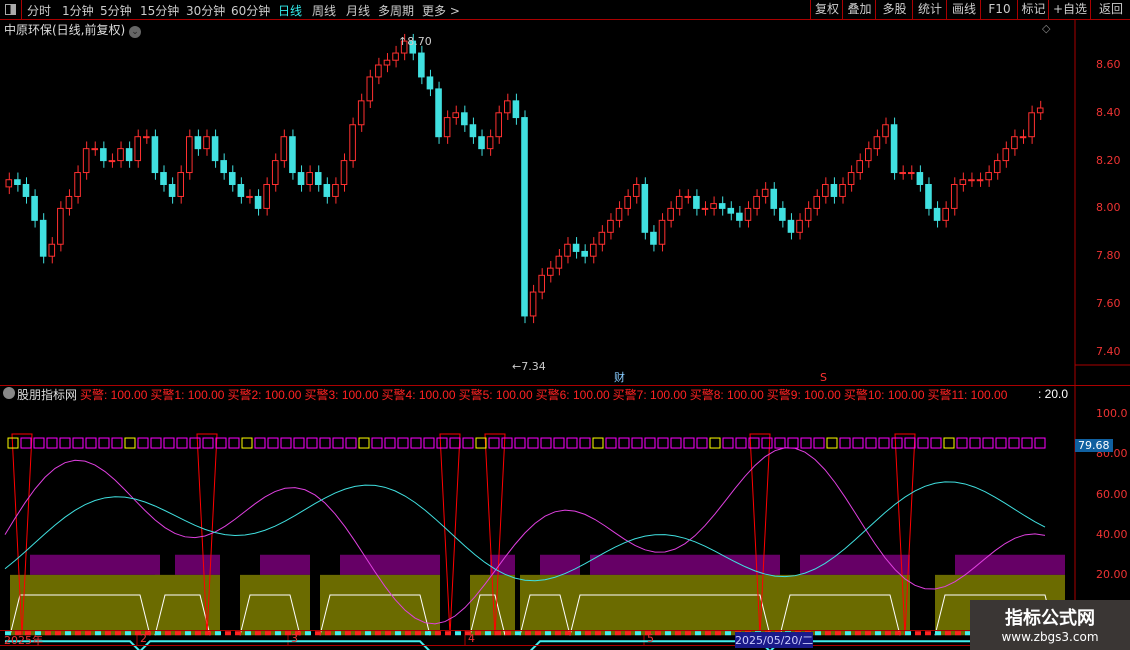 The width and height of the screenshot is (1130, 650). Describe the element at coordinates (471, 638) in the screenshot. I see `date-label: 4` at that location.